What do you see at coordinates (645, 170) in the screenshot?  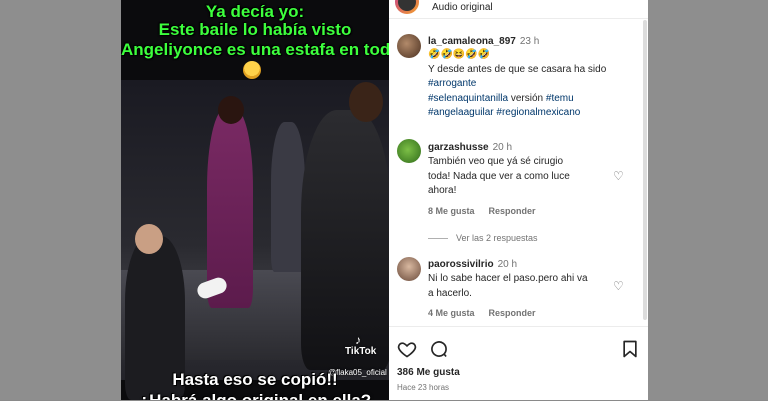 I see `comments-scrollbar` at bounding box center [645, 170].